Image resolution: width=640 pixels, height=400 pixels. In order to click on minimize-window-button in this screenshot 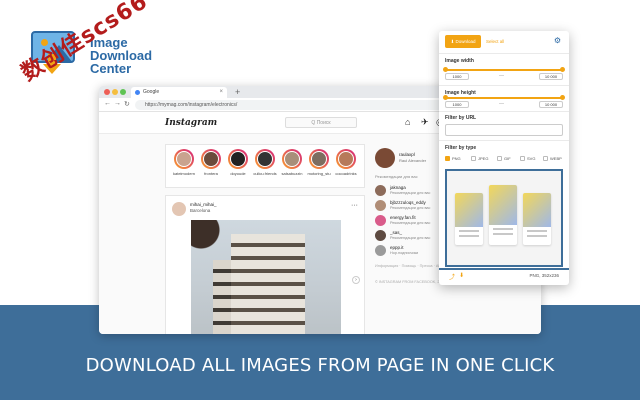, I will do `click(115, 92)`.